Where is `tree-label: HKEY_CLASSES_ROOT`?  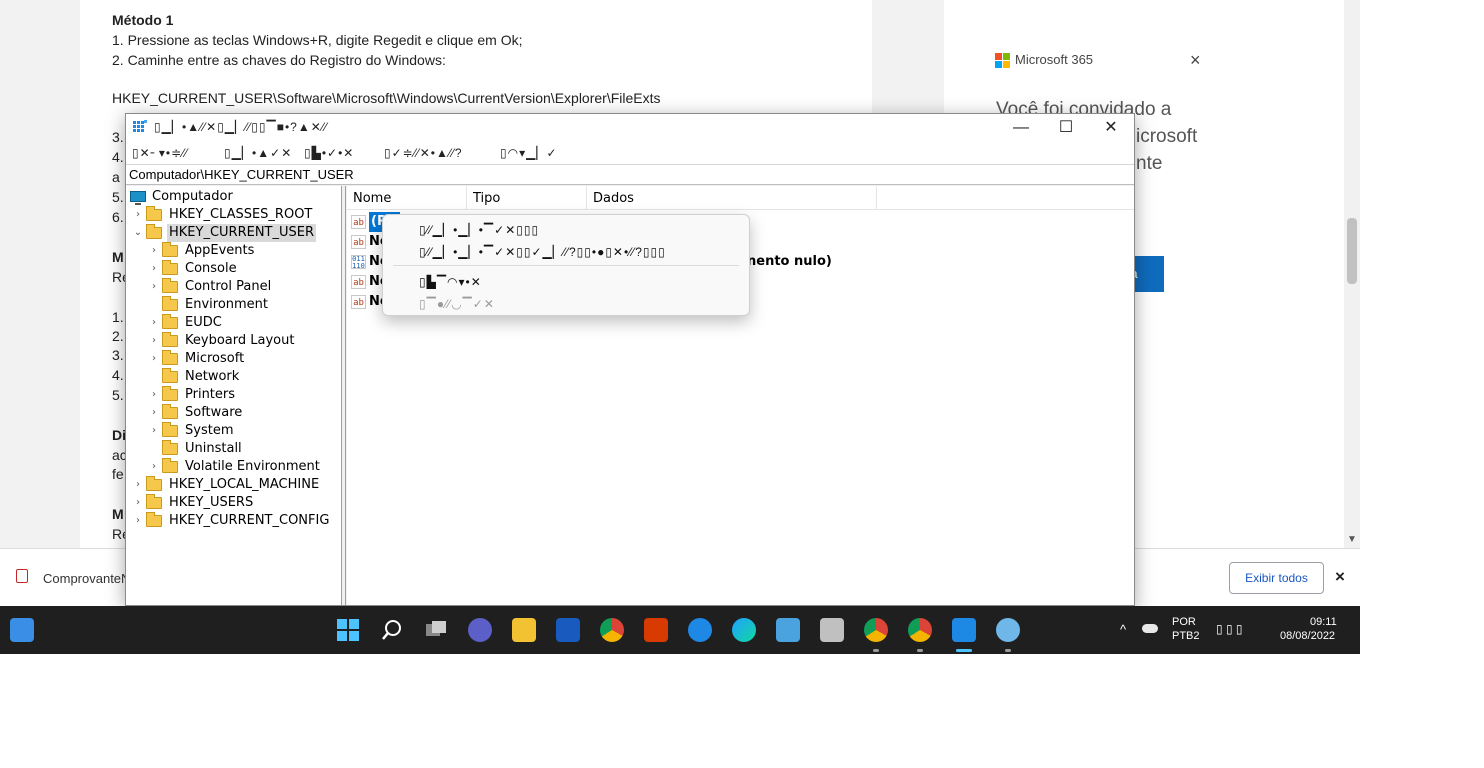 tree-label: HKEY_CLASSES_ROOT is located at coordinates (241, 214).